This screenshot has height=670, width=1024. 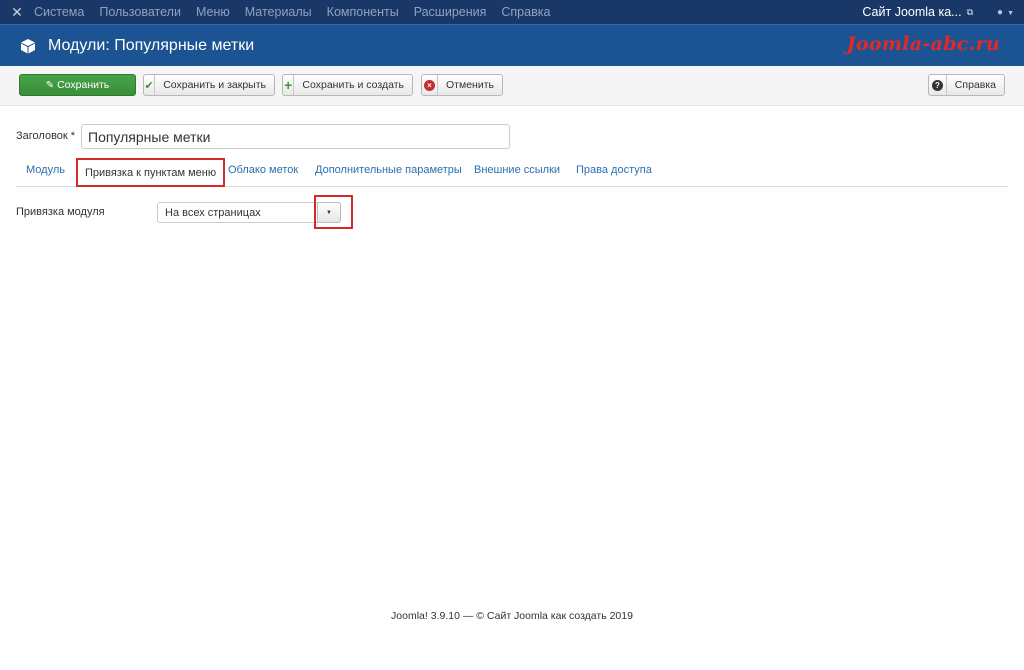 I want to click on cancel-button: × Отменить, so click(x=462, y=85).